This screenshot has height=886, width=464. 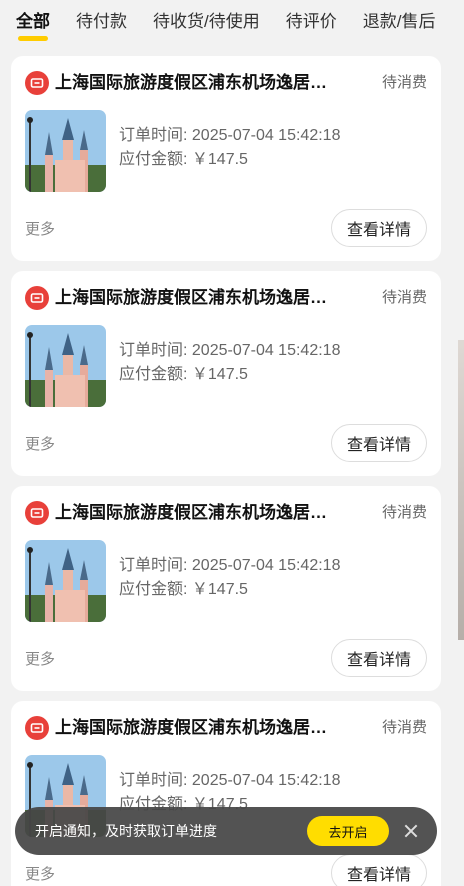 I want to click on notification-toast: 开启通知，及时获取订单进度 去开启, so click(x=226, y=831).